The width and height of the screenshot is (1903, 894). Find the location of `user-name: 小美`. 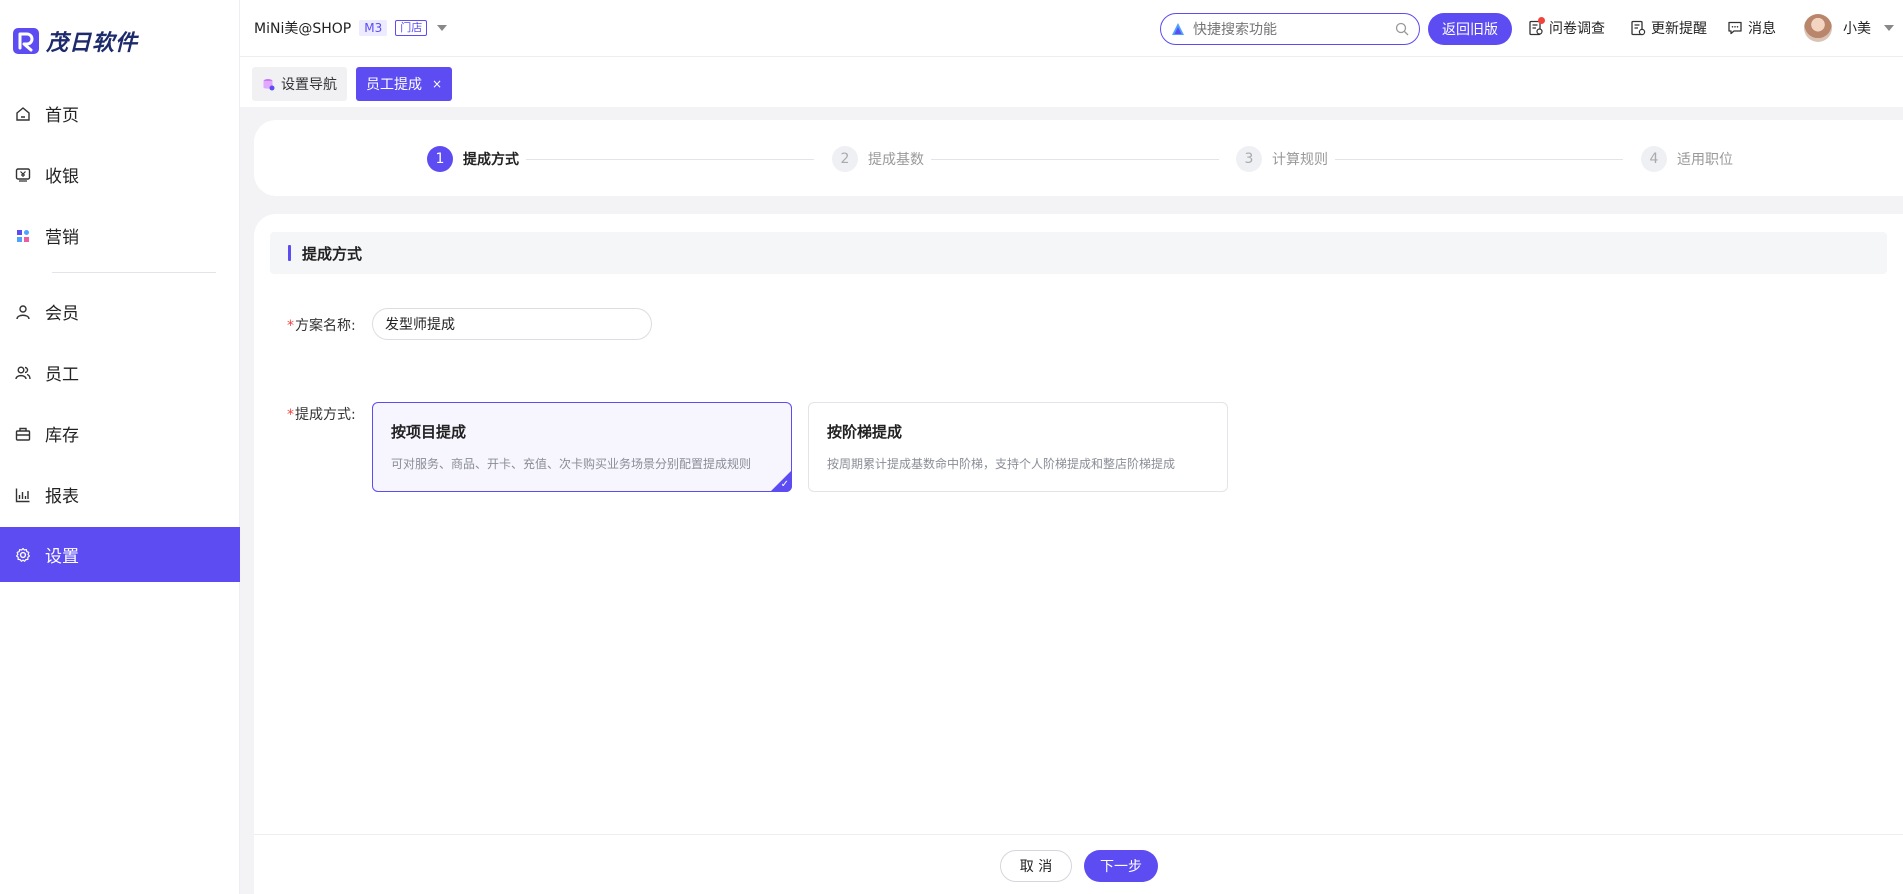

user-name: 小美 is located at coordinates (1857, 29).